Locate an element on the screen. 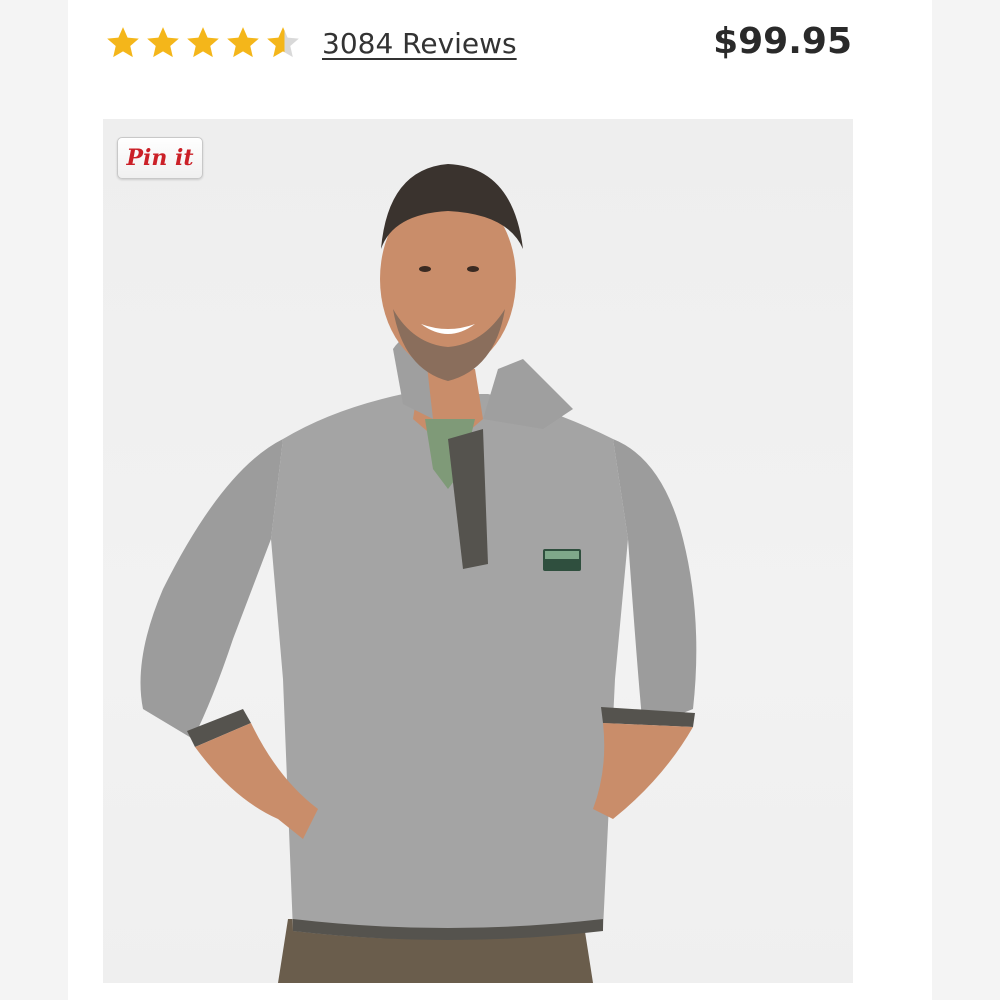 Image resolution: width=1000 pixels, height=1000 pixels. left-eye is located at coordinates (425, 269).